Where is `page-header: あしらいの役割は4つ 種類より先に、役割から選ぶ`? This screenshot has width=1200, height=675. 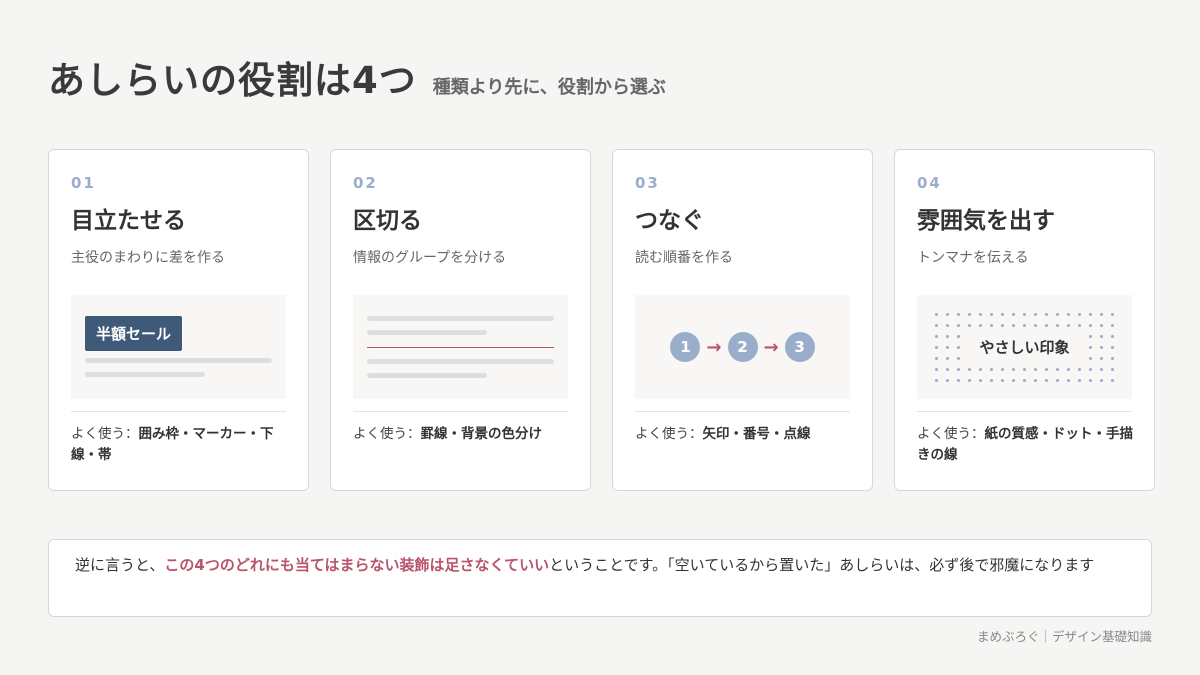 page-header: あしらいの役割は4つ 種類より先に、役割から選ぶ is located at coordinates (357, 77).